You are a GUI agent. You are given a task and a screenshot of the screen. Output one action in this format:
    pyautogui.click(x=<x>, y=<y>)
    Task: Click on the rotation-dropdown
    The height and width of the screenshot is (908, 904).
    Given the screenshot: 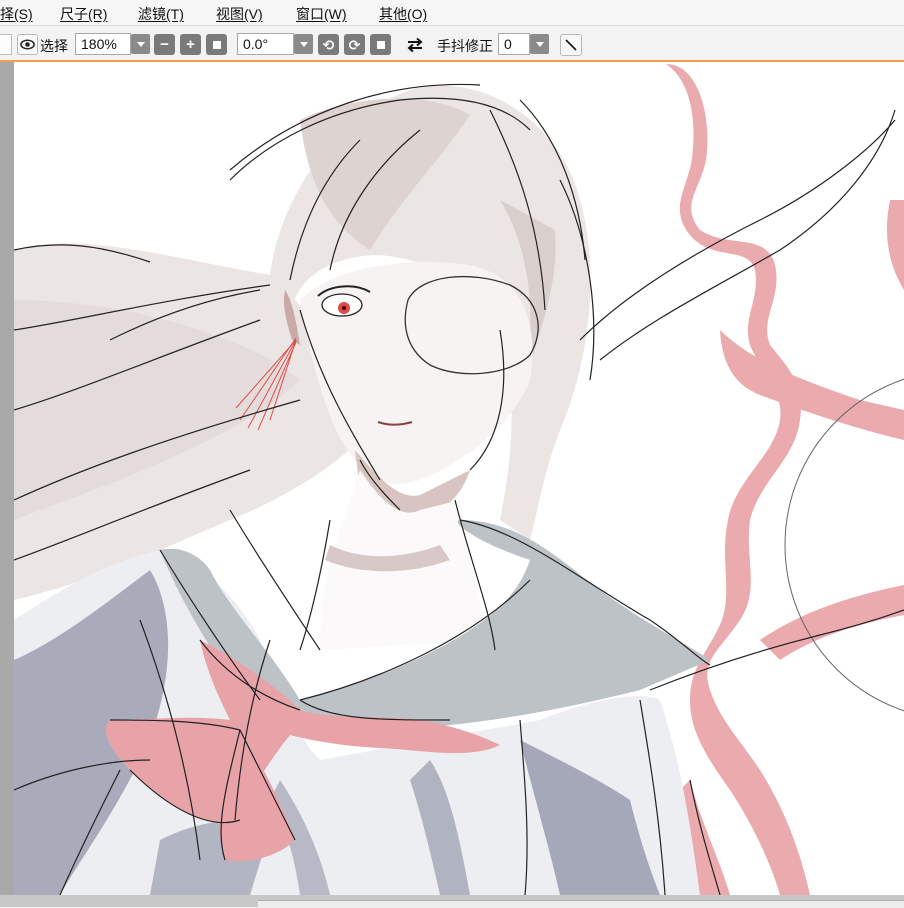 What is the action you would take?
    pyautogui.click(x=303, y=44)
    